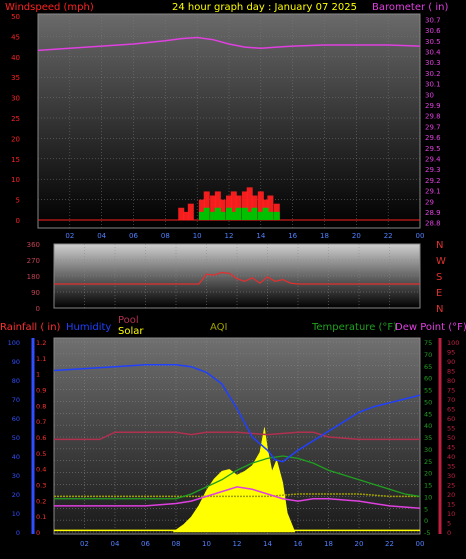  What do you see at coordinates (428, 474) in the screenshot?
I see `temperature-tick-label: 20` at bounding box center [428, 474].